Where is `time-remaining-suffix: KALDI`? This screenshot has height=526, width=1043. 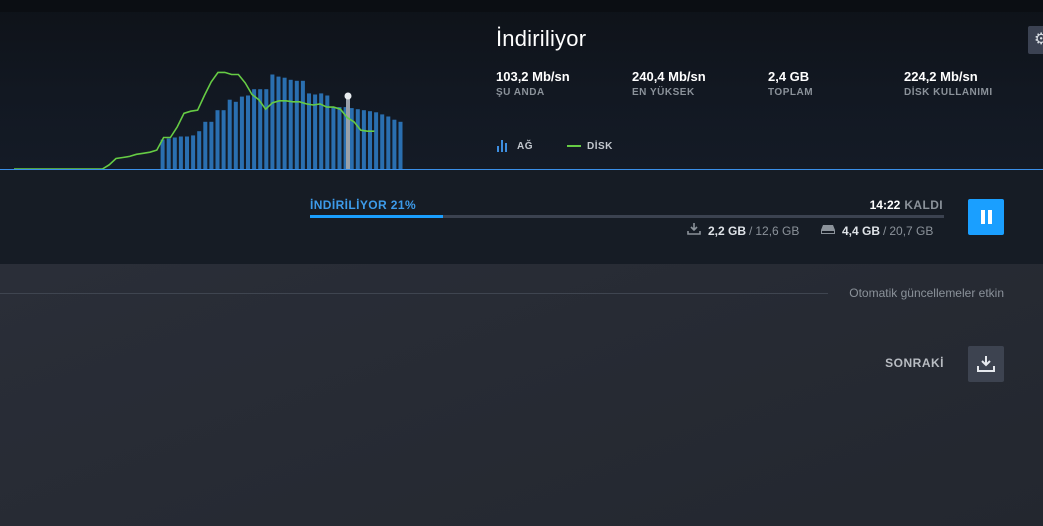
time-remaining-suffix: KALDI is located at coordinates (923, 205).